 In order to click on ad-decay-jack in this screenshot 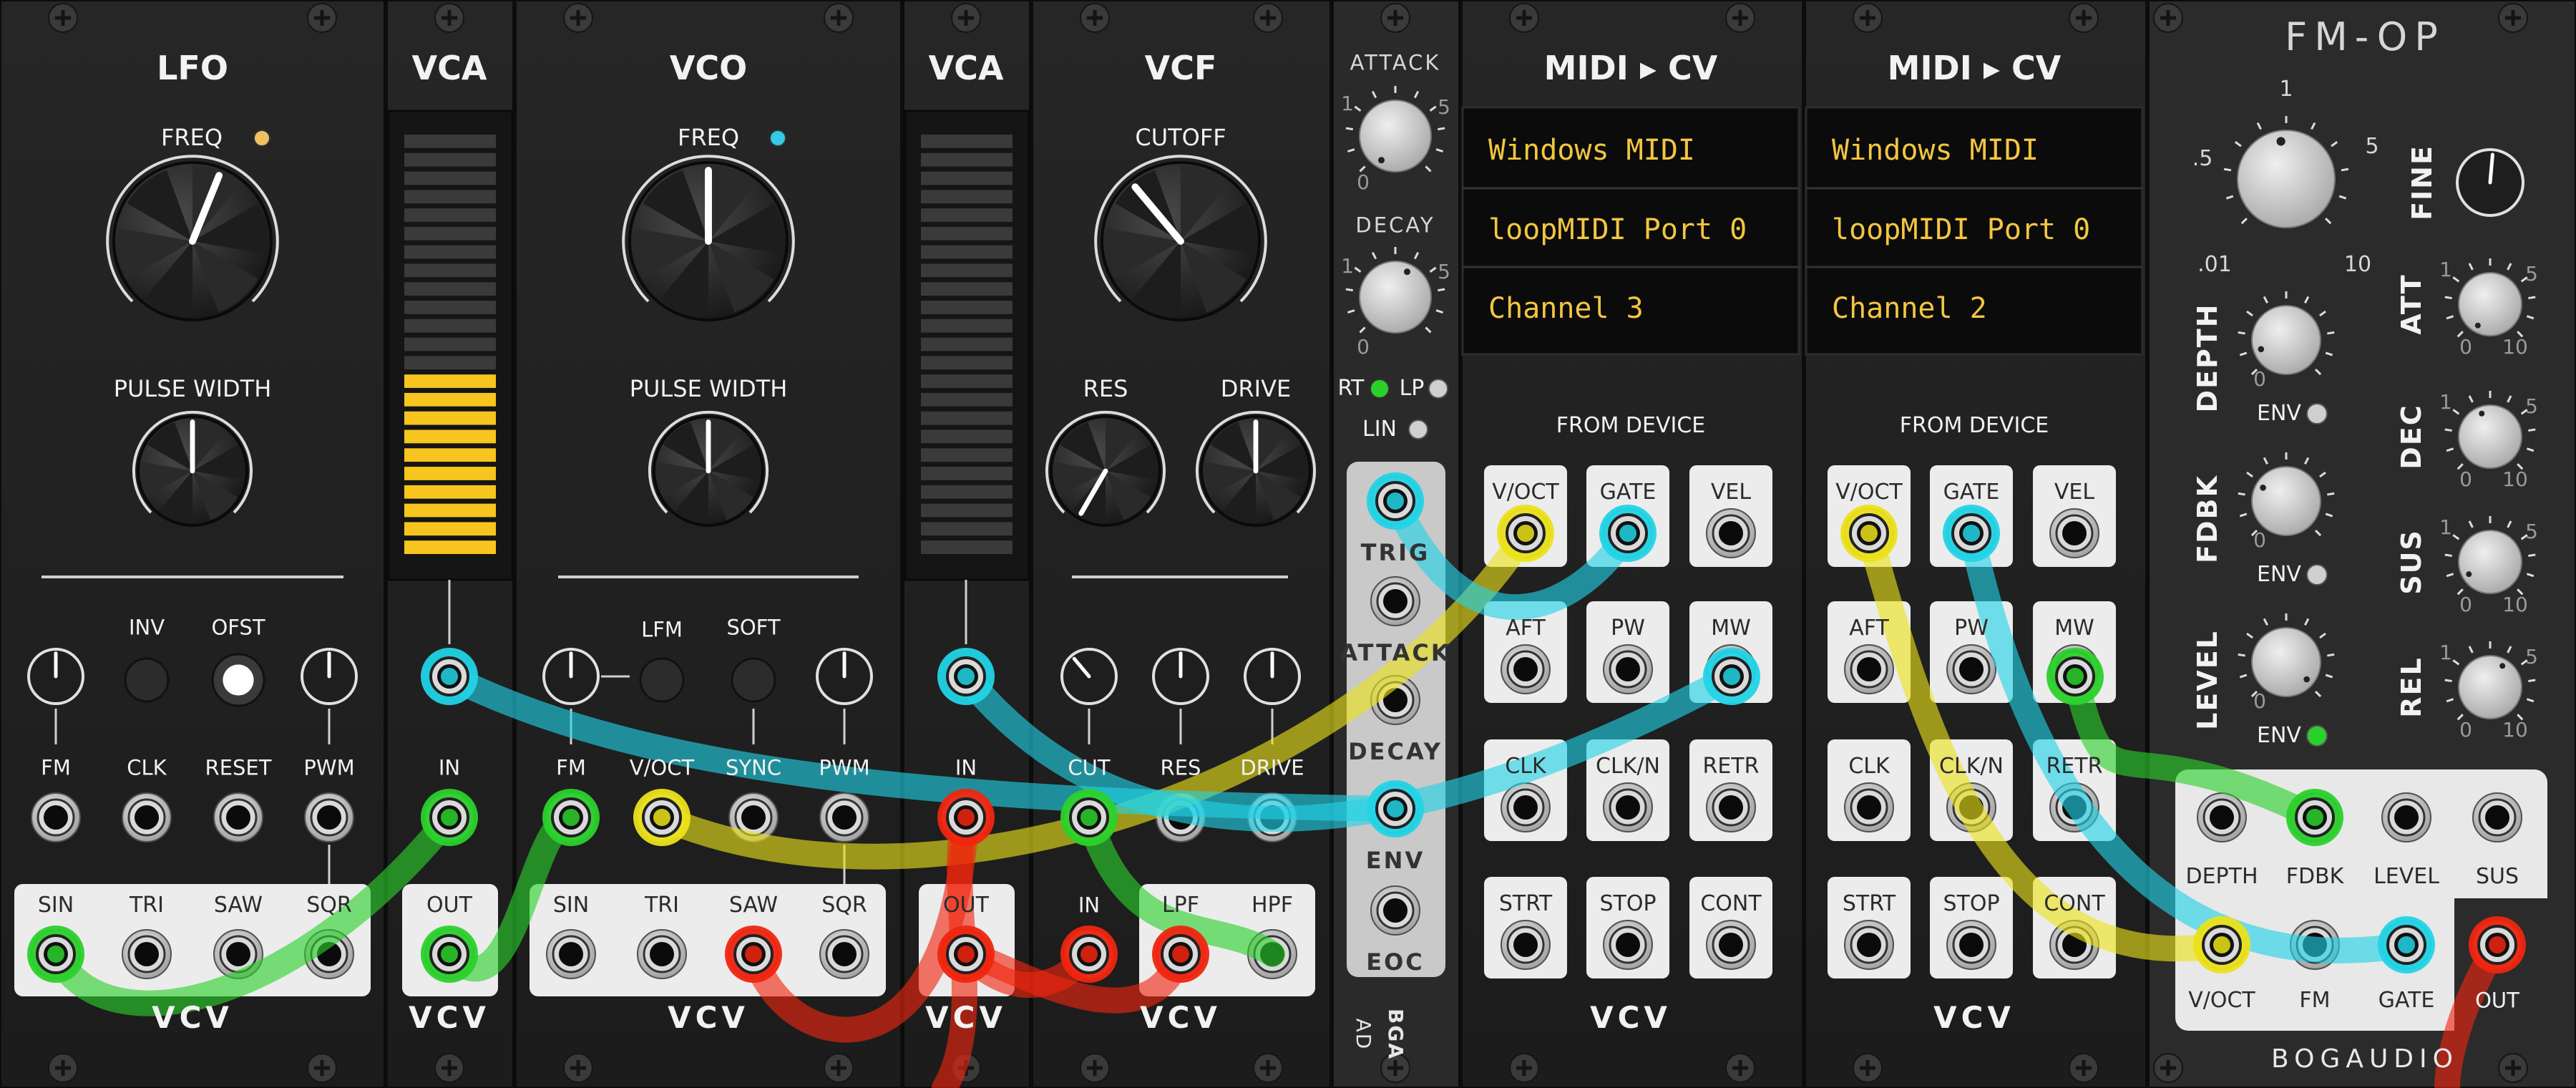, I will do `click(1395, 700)`.